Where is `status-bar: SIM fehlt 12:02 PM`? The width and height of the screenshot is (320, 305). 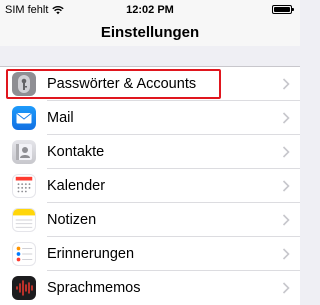
status-bar: SIM fehlt 12:02 PM is located at coordinates (150, 10).